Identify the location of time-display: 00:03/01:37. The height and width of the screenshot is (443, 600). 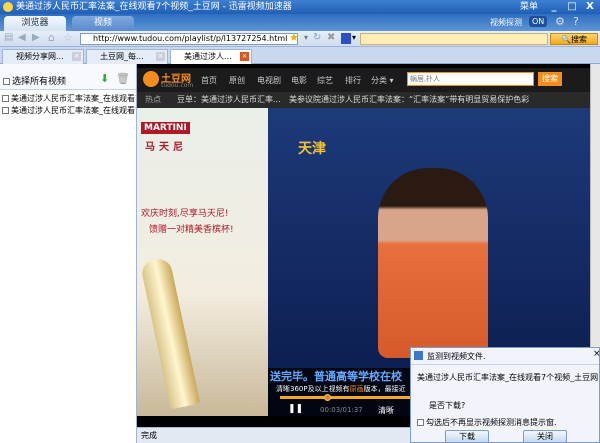
(341, 410).